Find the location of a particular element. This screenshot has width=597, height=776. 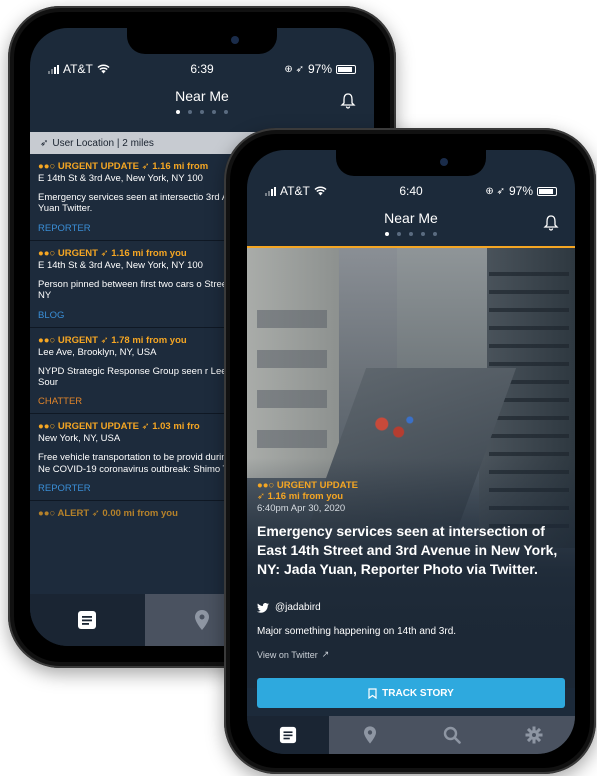

front-tab-bar is located at coordinates (411, 735).